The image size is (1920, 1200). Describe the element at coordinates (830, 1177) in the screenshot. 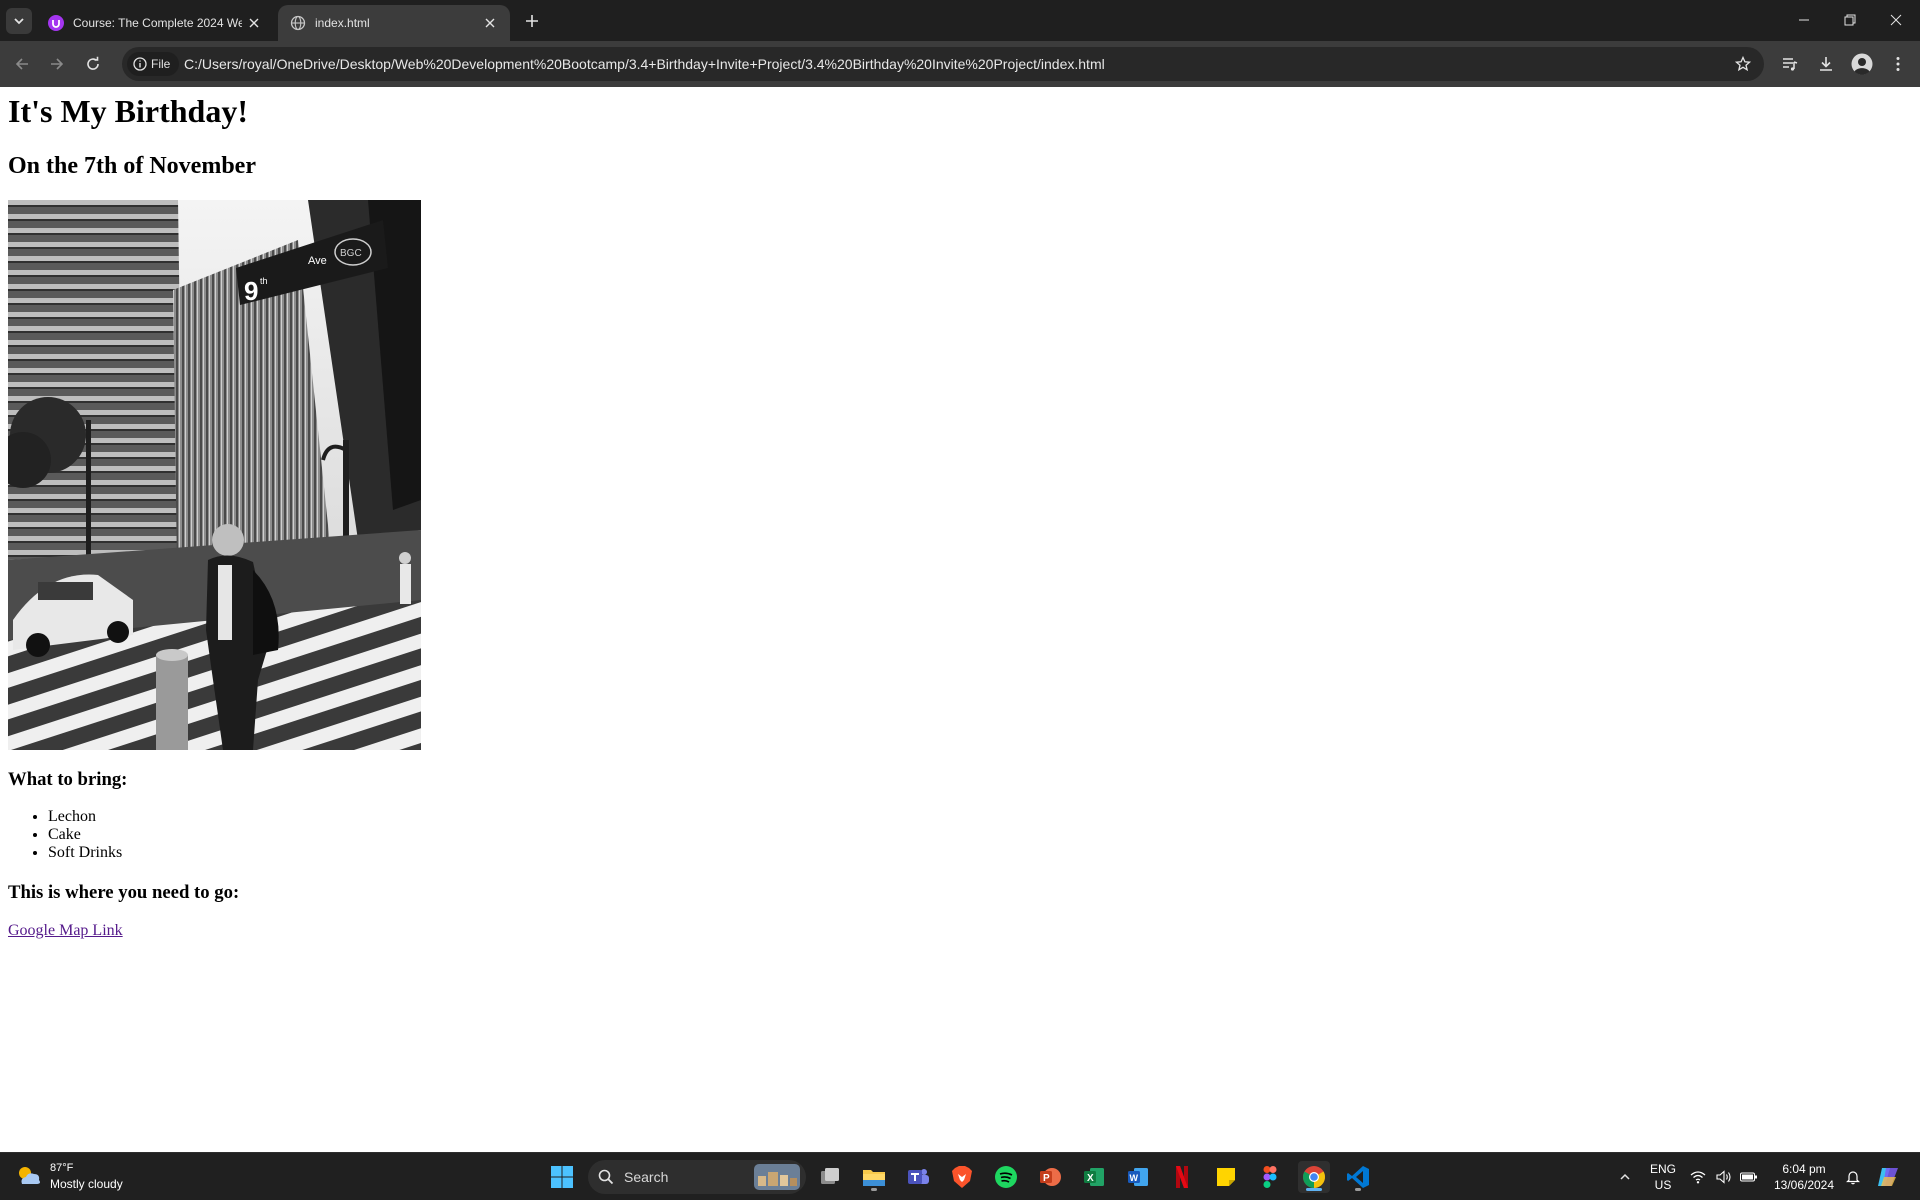

I see `task-view-icon` at that location.